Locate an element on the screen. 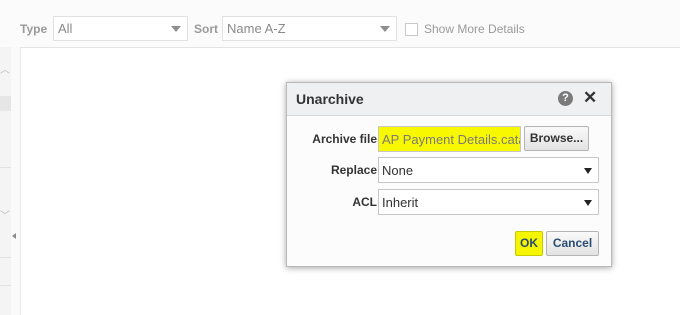 This screenshot has height=315, width=680. show-more-details-checkbox is located at coordinates (411, 29).